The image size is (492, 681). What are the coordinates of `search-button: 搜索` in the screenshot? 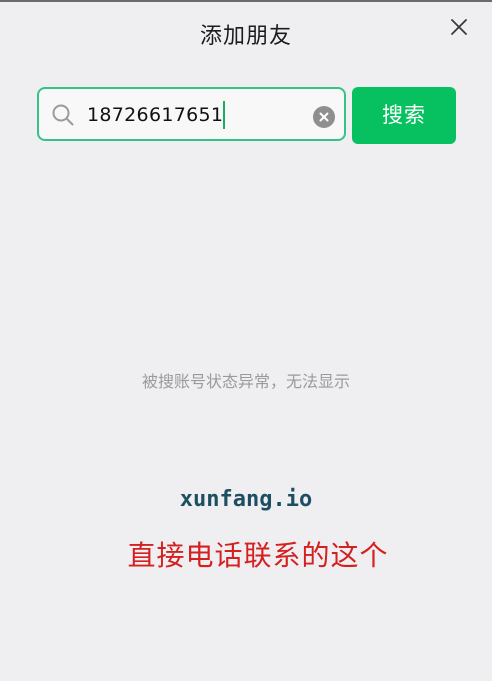 It's located at (404, 115).